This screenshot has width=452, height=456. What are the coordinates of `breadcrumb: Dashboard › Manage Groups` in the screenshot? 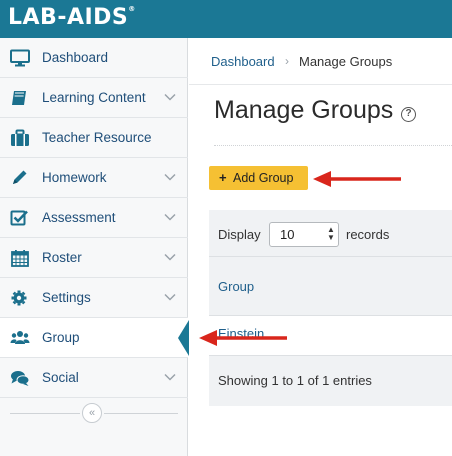 It's located at (320, 61).